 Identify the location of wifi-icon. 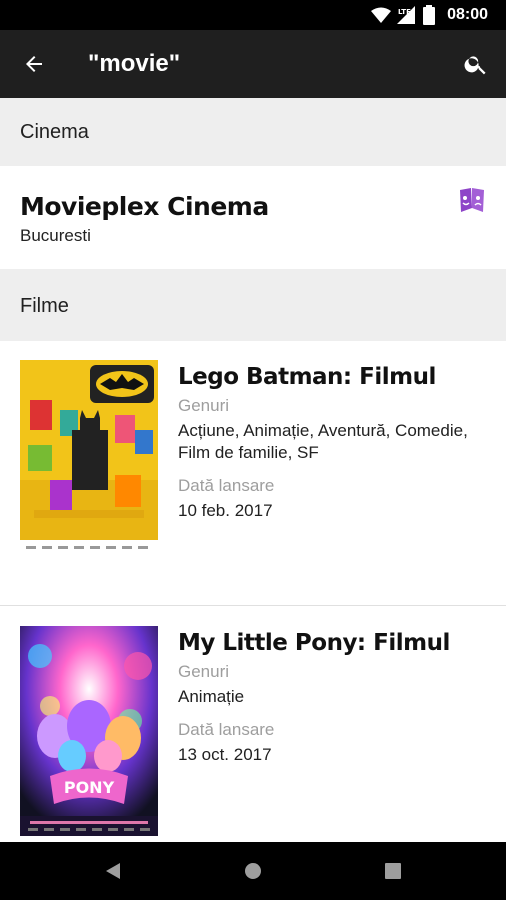
(381, 15).